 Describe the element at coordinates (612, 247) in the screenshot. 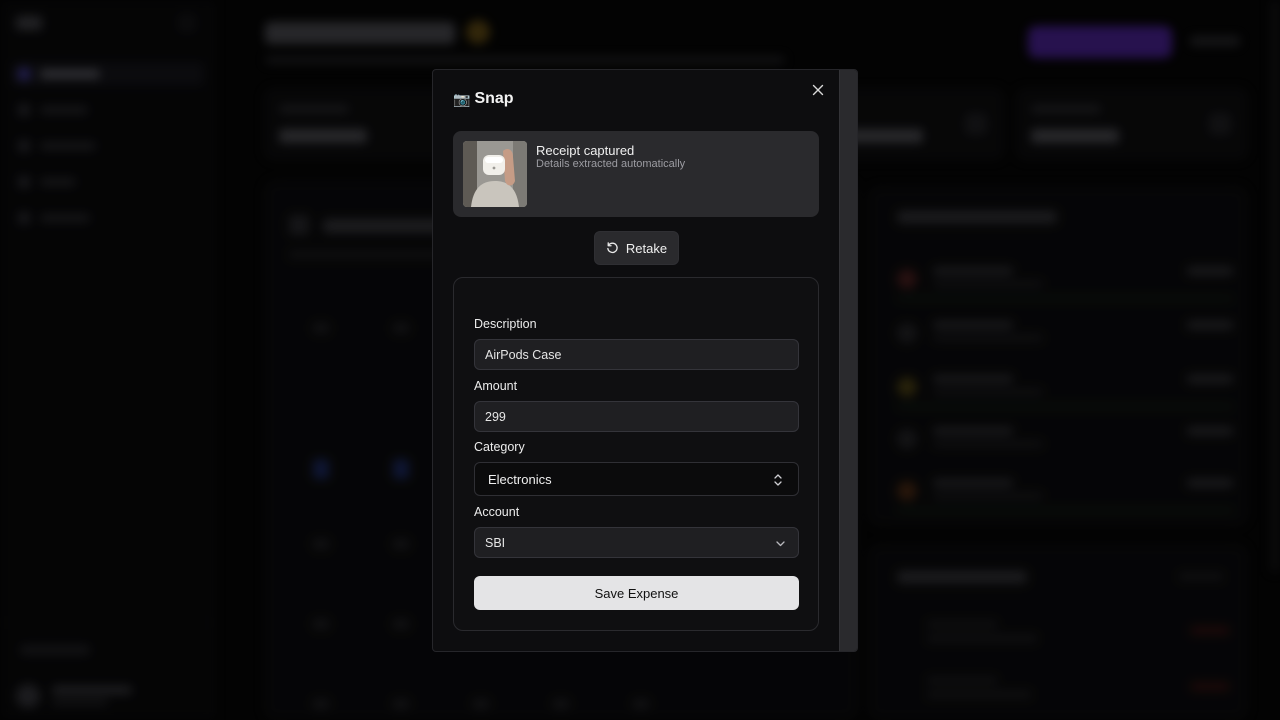

I see `refresh-icon` at that location.